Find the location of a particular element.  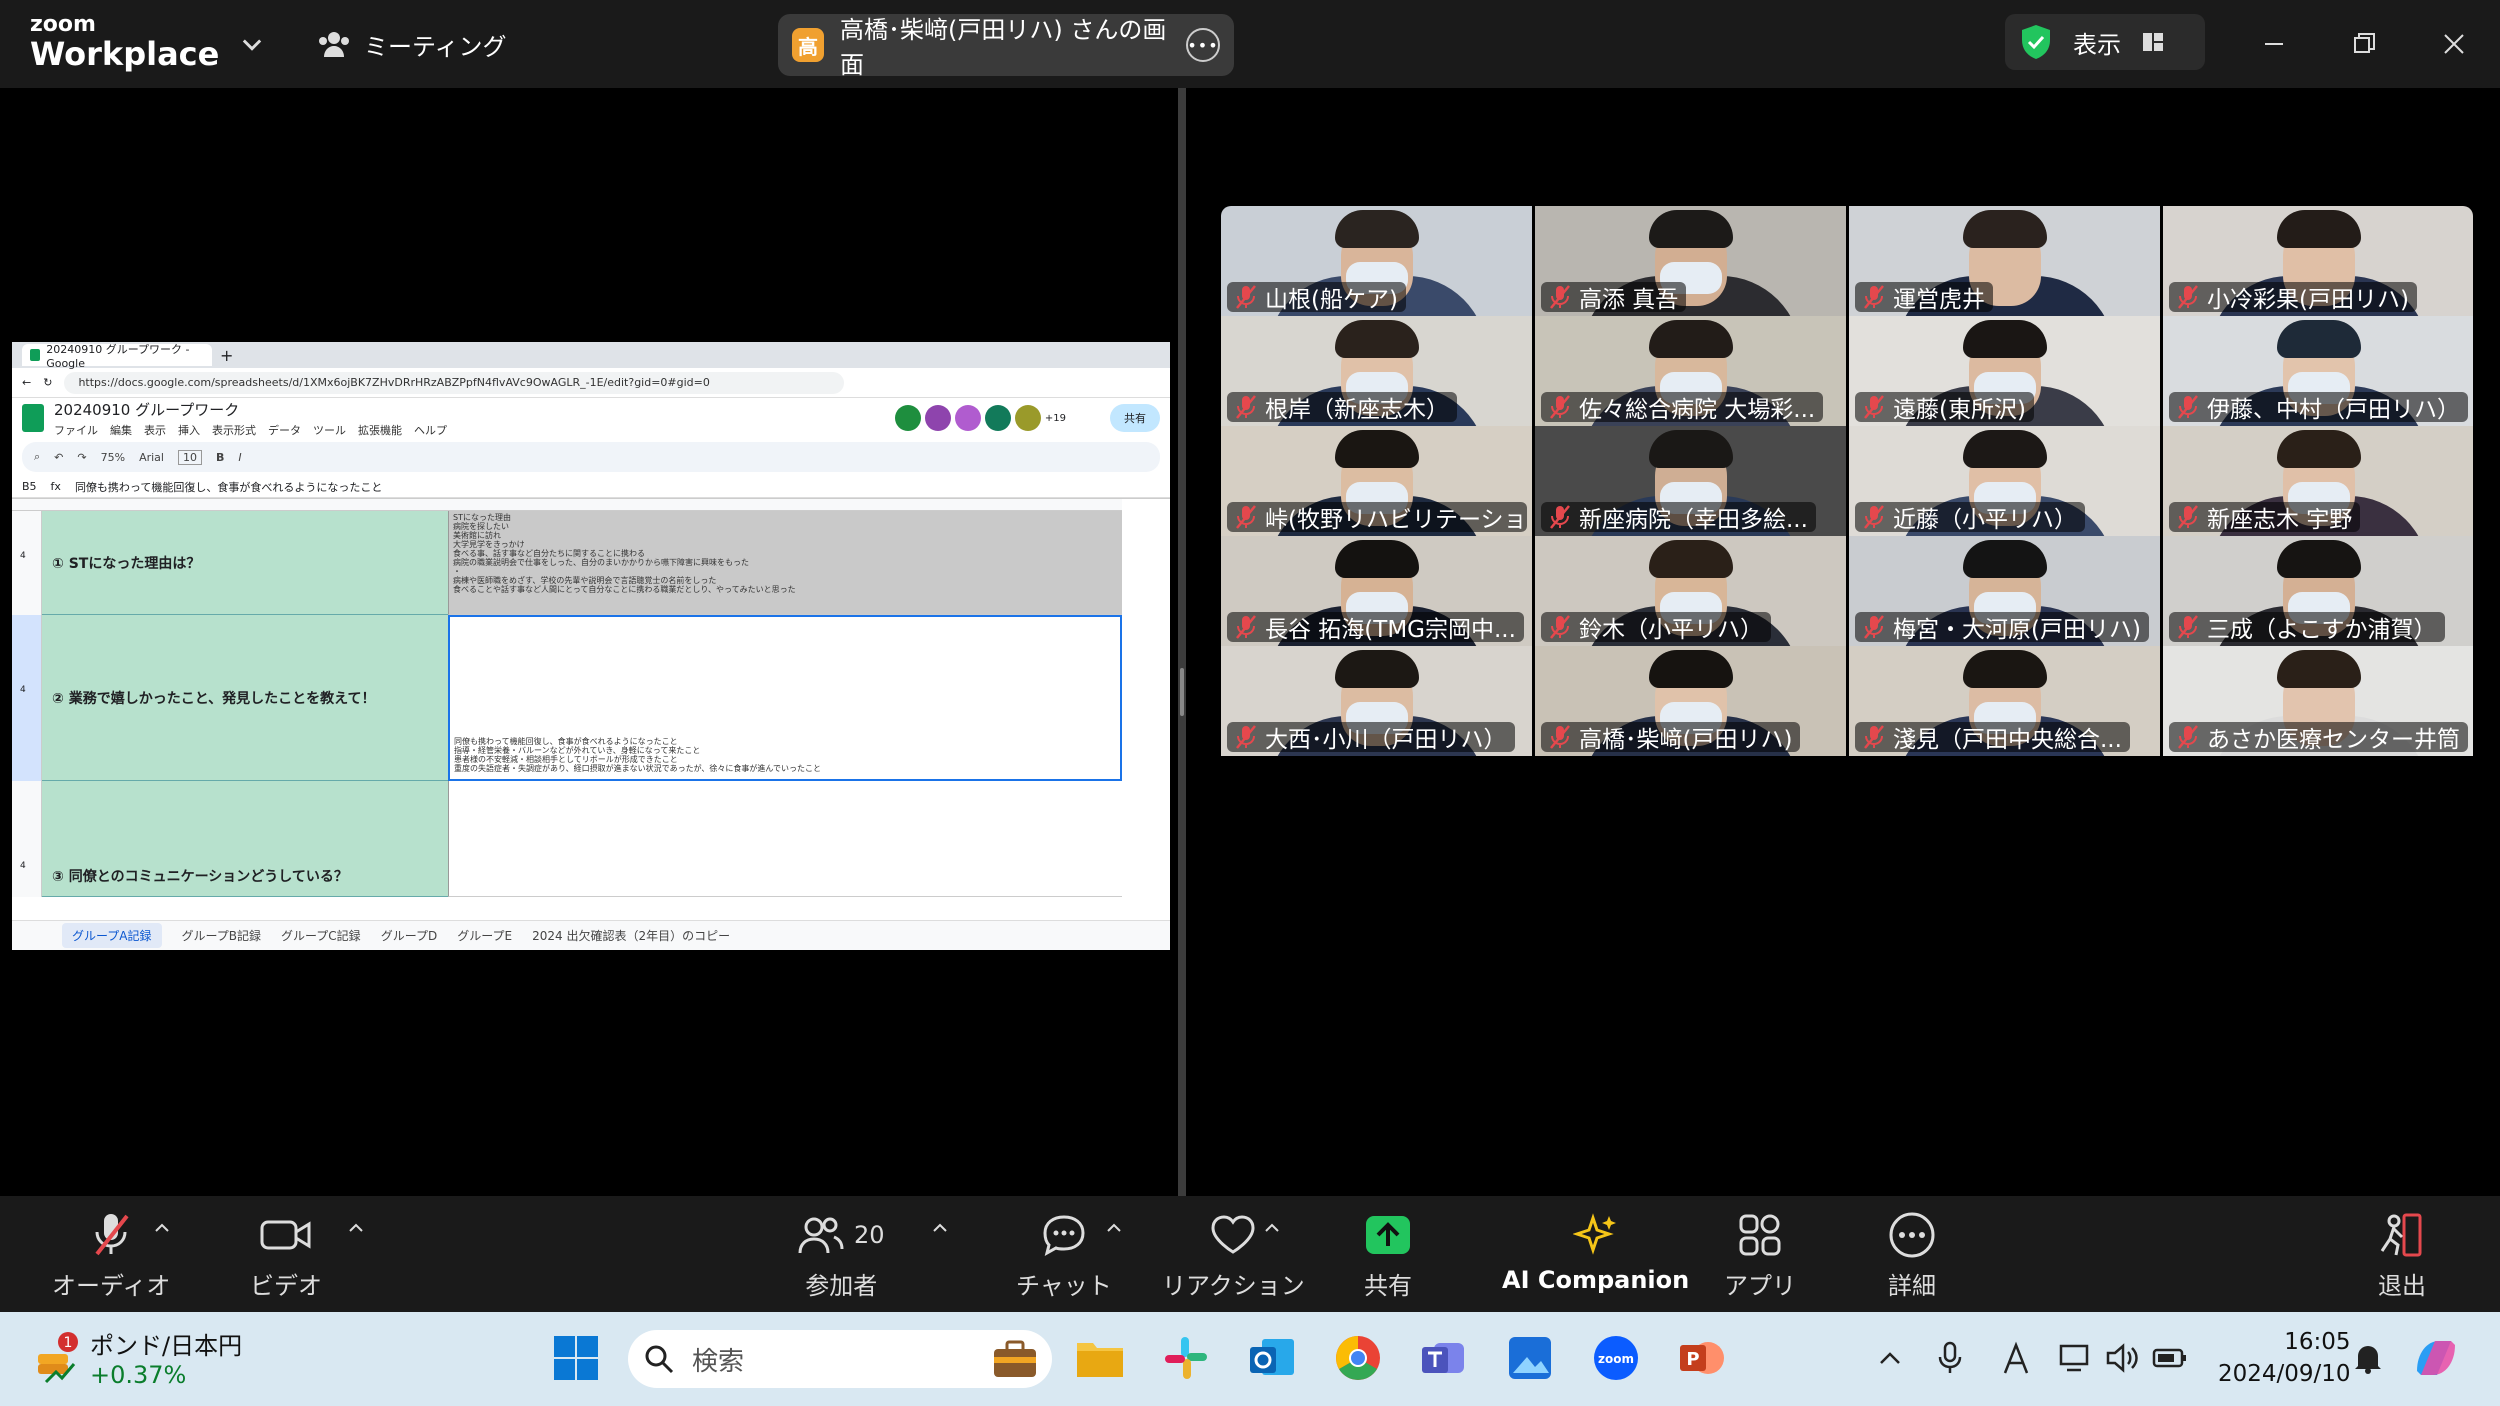

back-icon: ← is located at coordinates (26, 382).